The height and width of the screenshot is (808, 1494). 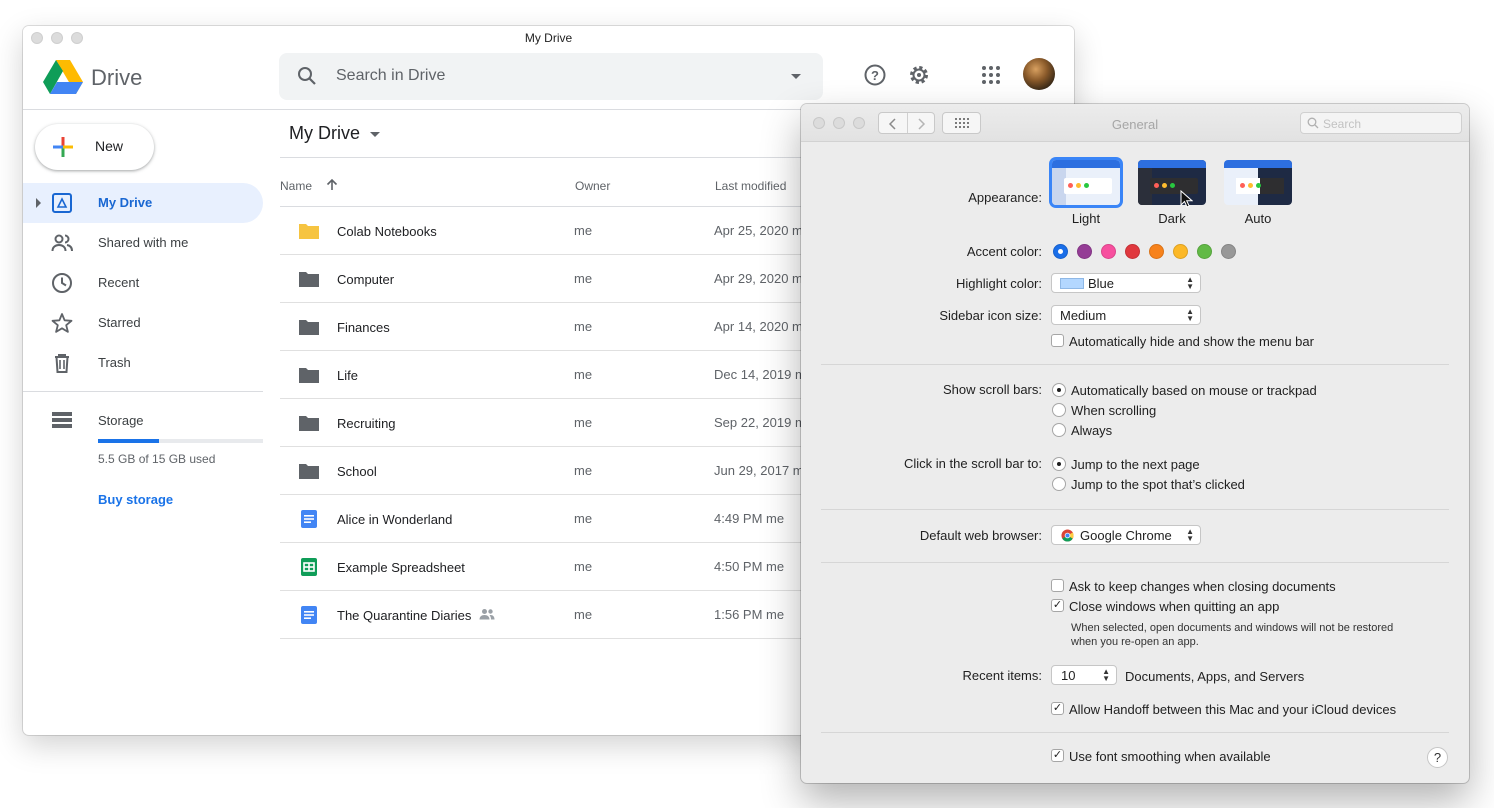 What do you see at coordinates (919, 75) in the screenshot?
I see `settings-gear-icon` at bounding box center [919, 75].